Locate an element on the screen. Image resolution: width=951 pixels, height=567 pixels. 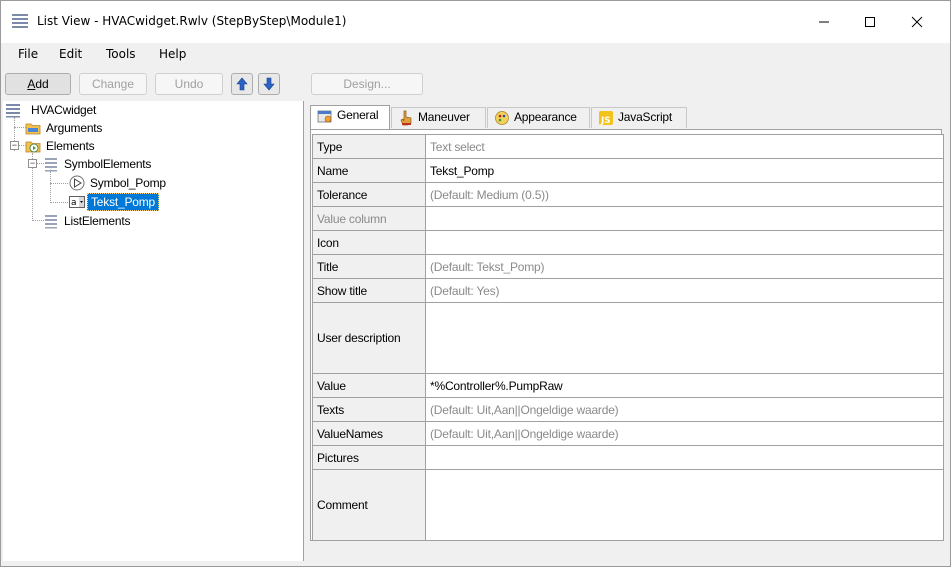
property-row-type: Type Text select is located at coordinates (628, 146).